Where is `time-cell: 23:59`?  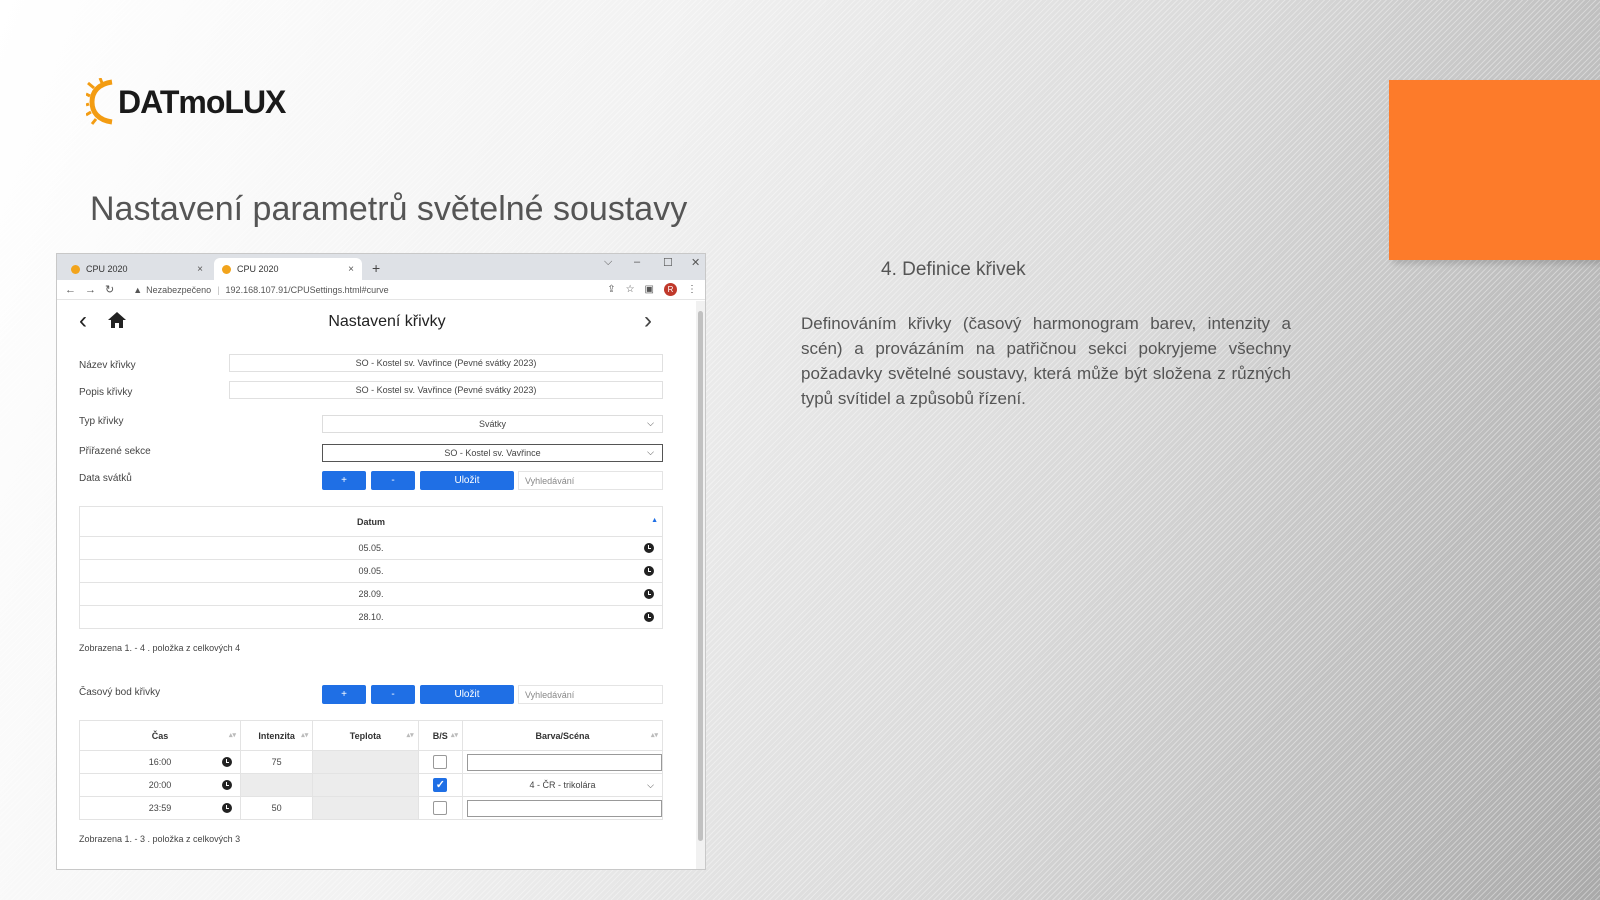
time-cell: 23:59 is located at coordinates (160, 808).